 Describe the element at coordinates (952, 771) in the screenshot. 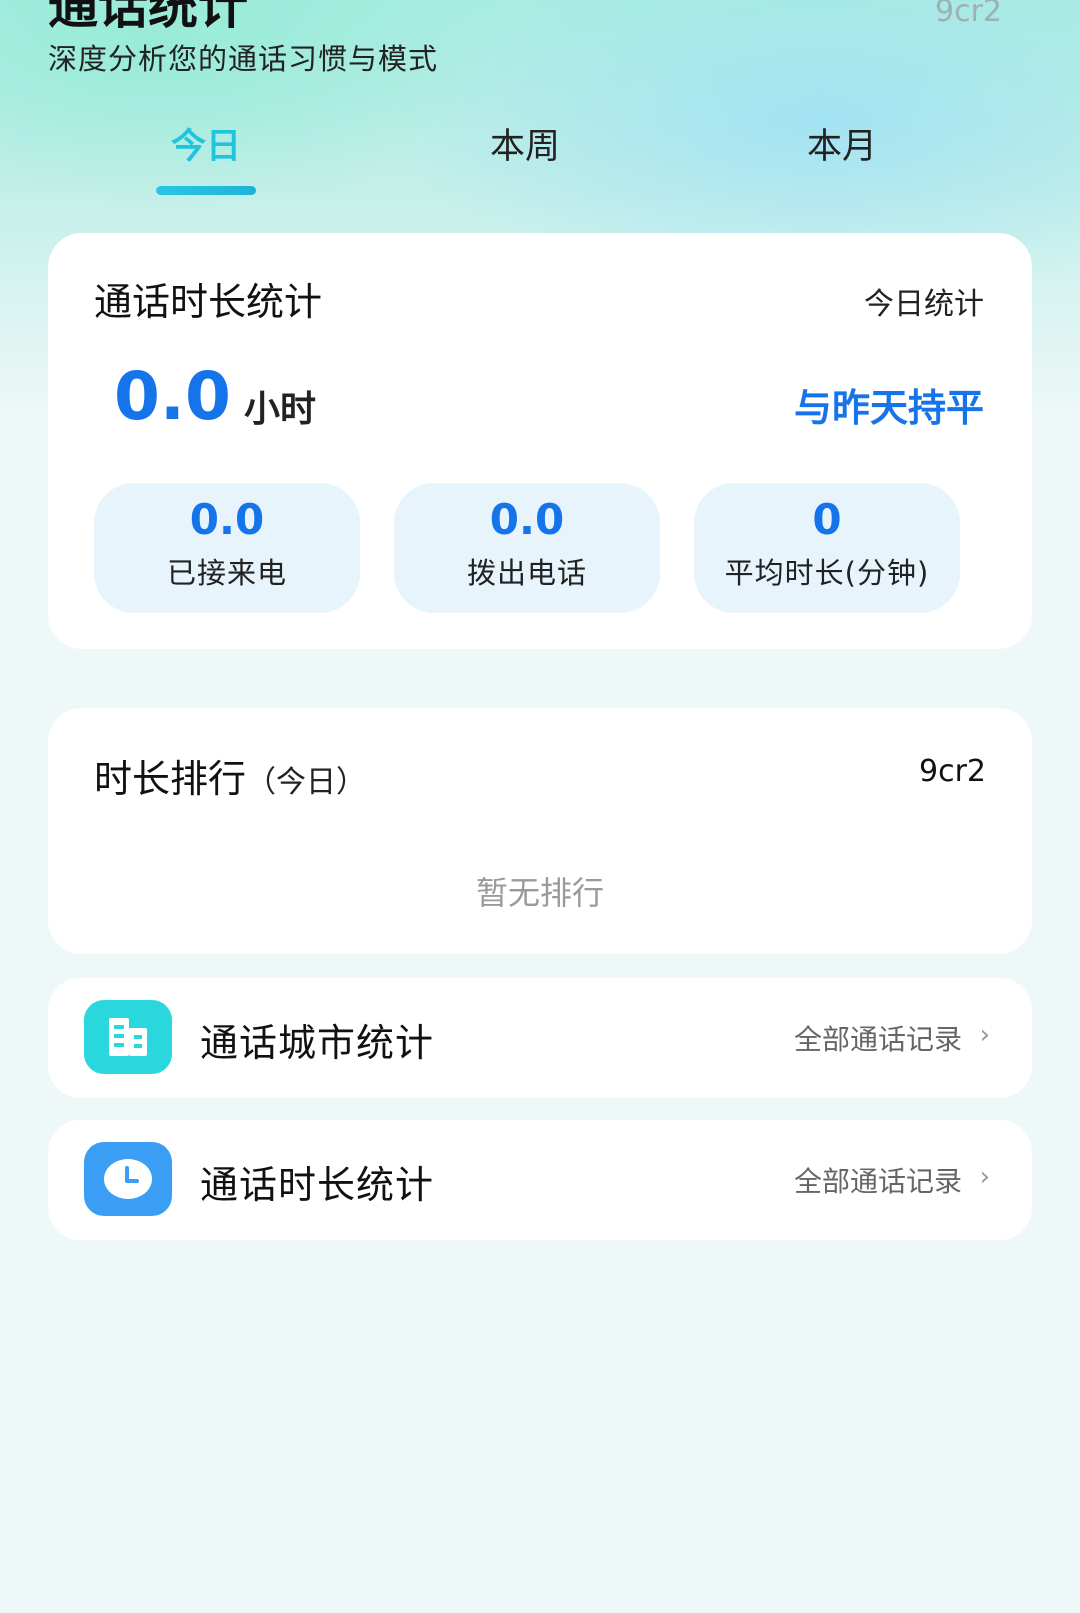

I see `ranking-right-label: 9cr2` at that location.